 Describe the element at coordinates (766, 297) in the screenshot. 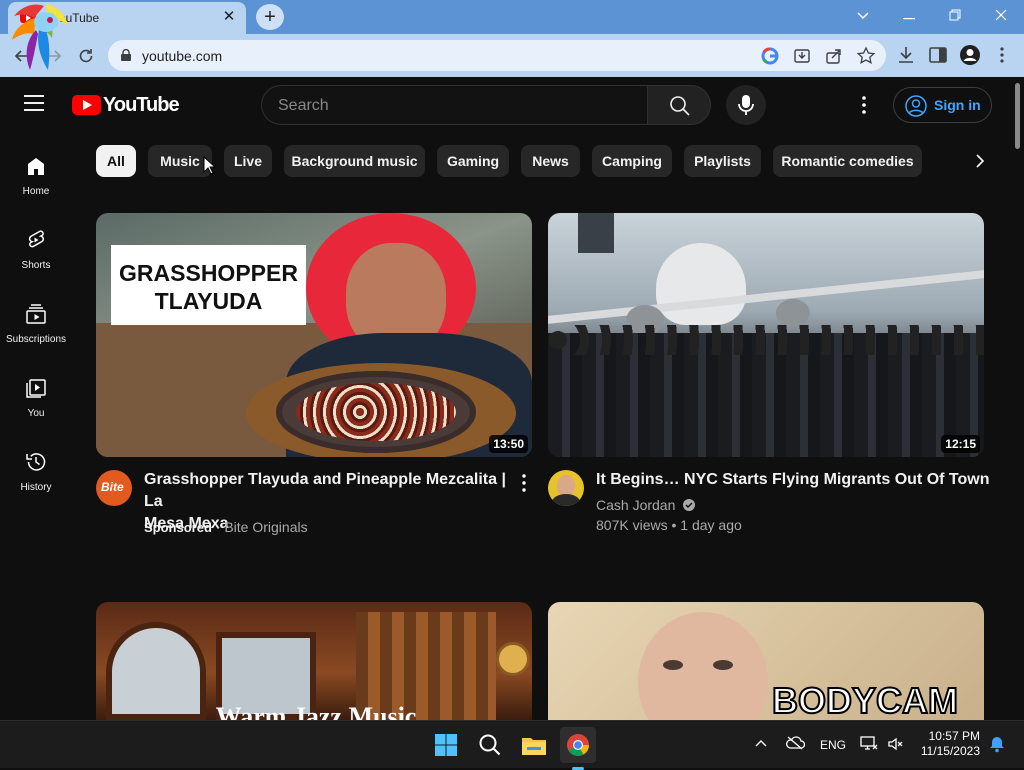

I see `thumbnail-plane-wing` at that location.